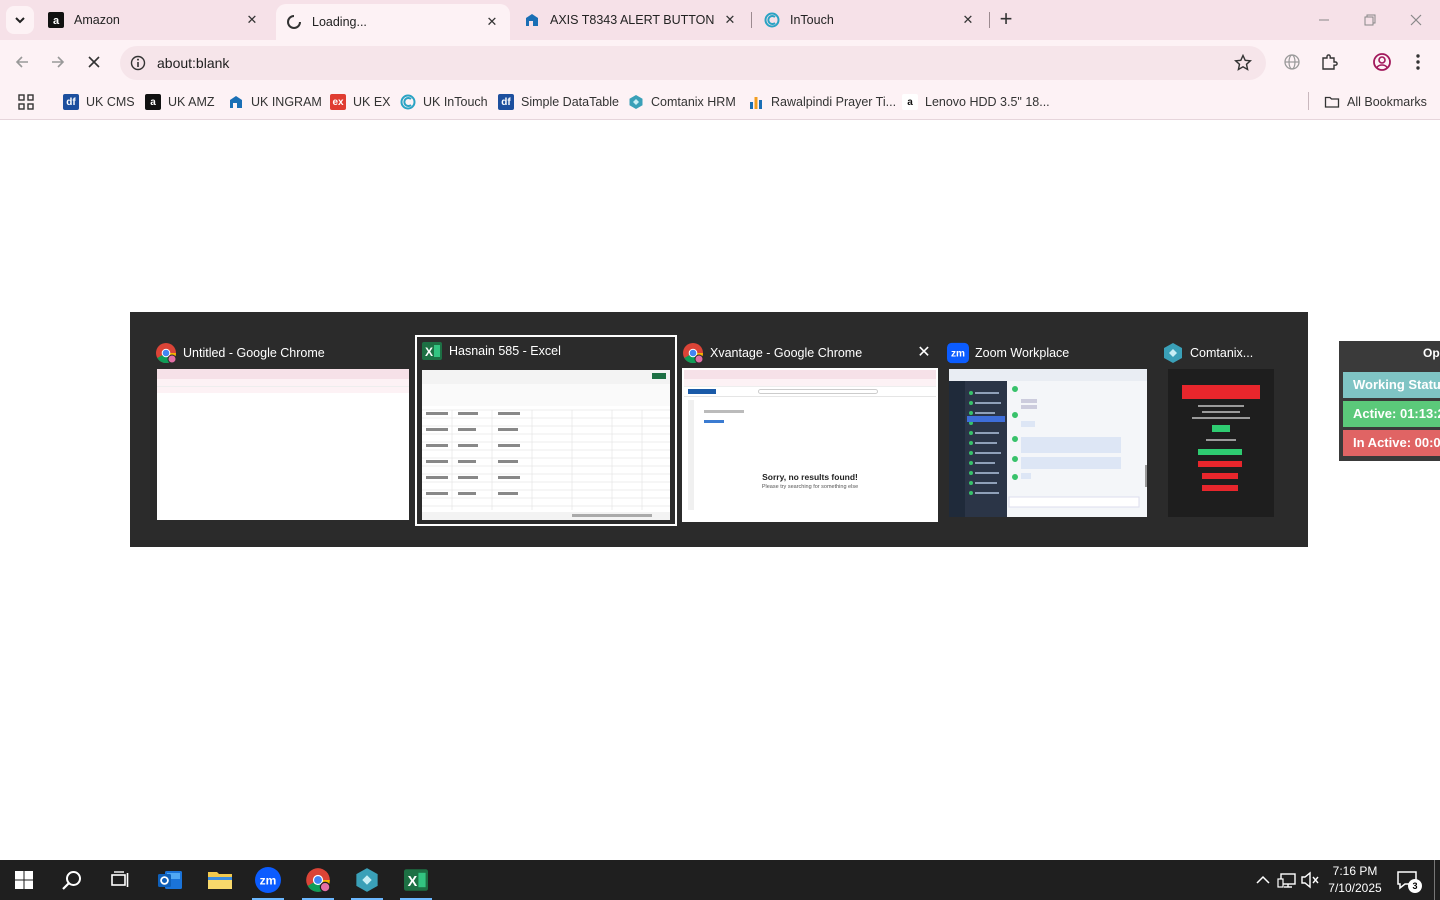  Describe the element at coordinates (408, 102) in the screenshot. I see `intouch-icon` at that location.